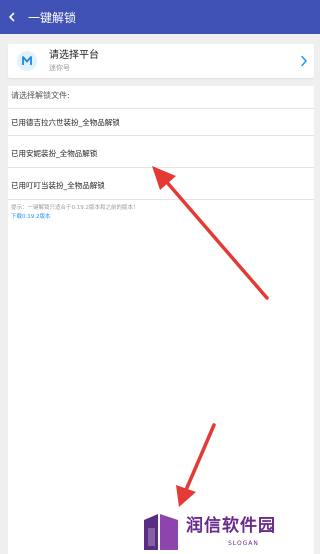  I want to click on file-item-dingdangdang: 已用叮叮当装扮_全物品解锁, so click(161, 186).